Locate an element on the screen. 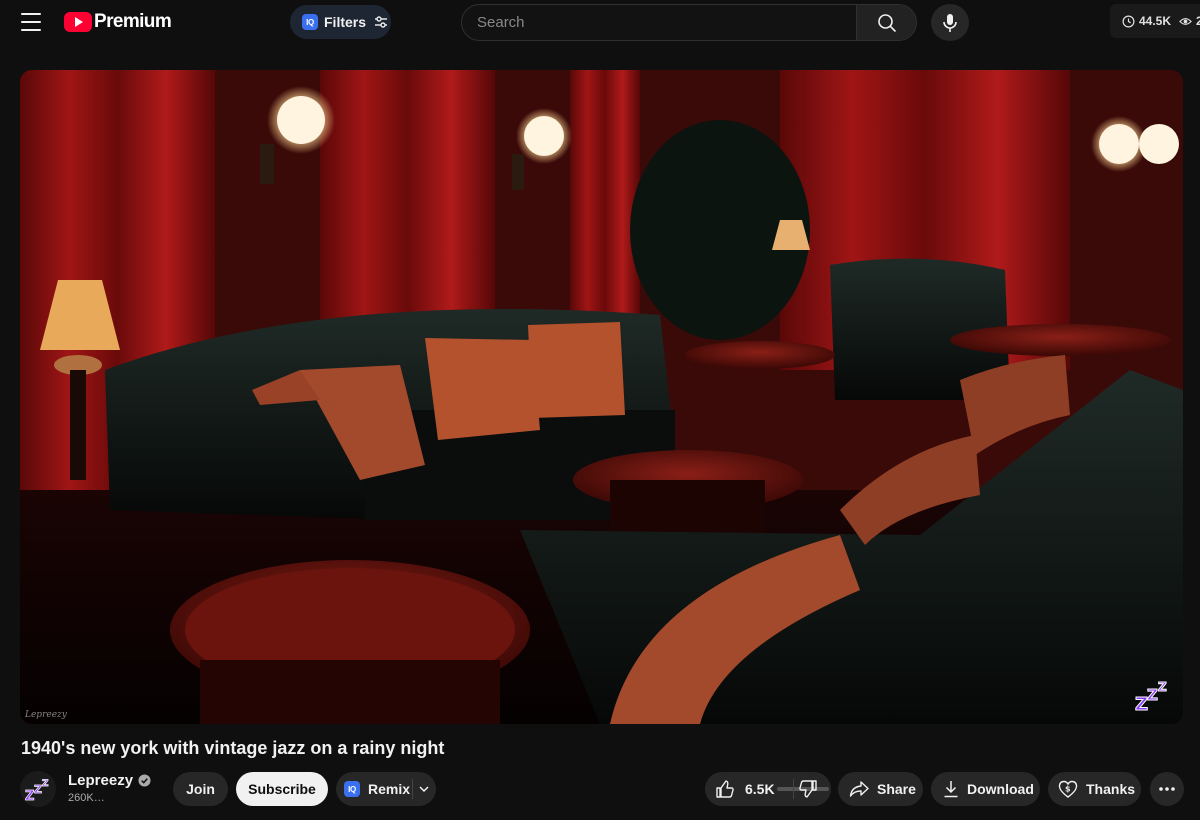  thanks-button: $ Thanks is located at coordinates (1094, 789).